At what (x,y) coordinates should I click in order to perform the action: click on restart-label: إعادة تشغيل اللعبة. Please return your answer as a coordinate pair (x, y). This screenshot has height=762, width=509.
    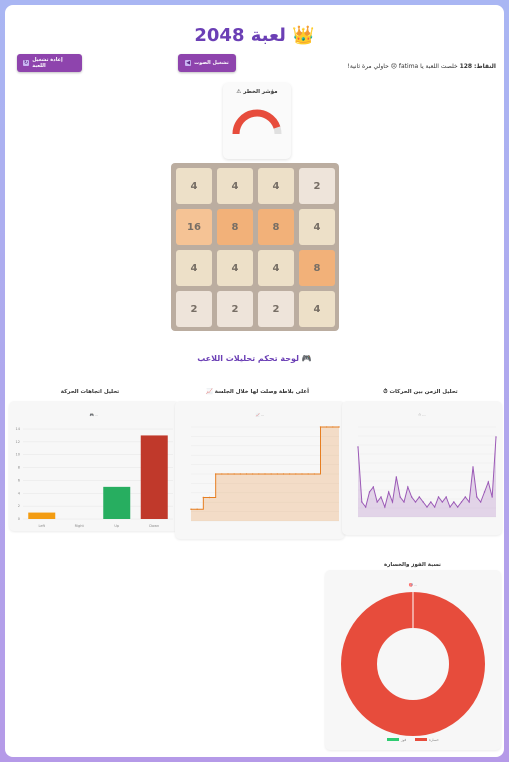
    Looking at the image, I should click on (47, 63).